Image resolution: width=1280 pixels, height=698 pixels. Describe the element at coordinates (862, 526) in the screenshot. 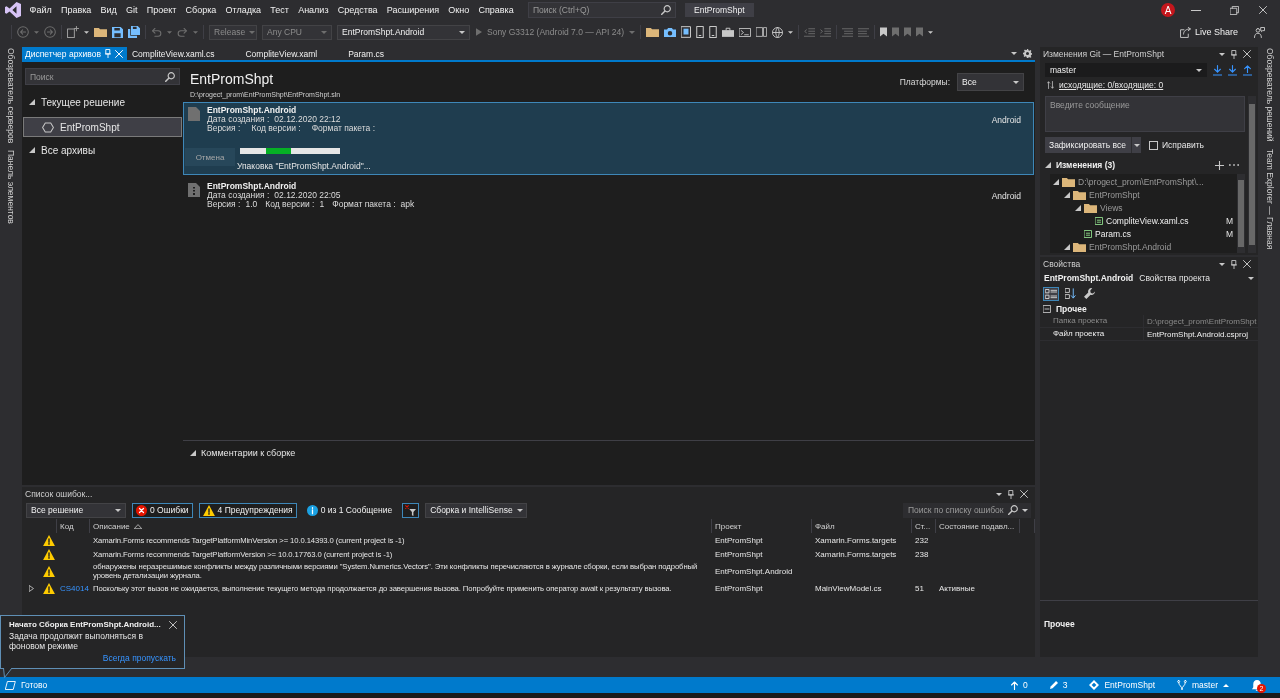

I see `column-header: Файл` at that location.